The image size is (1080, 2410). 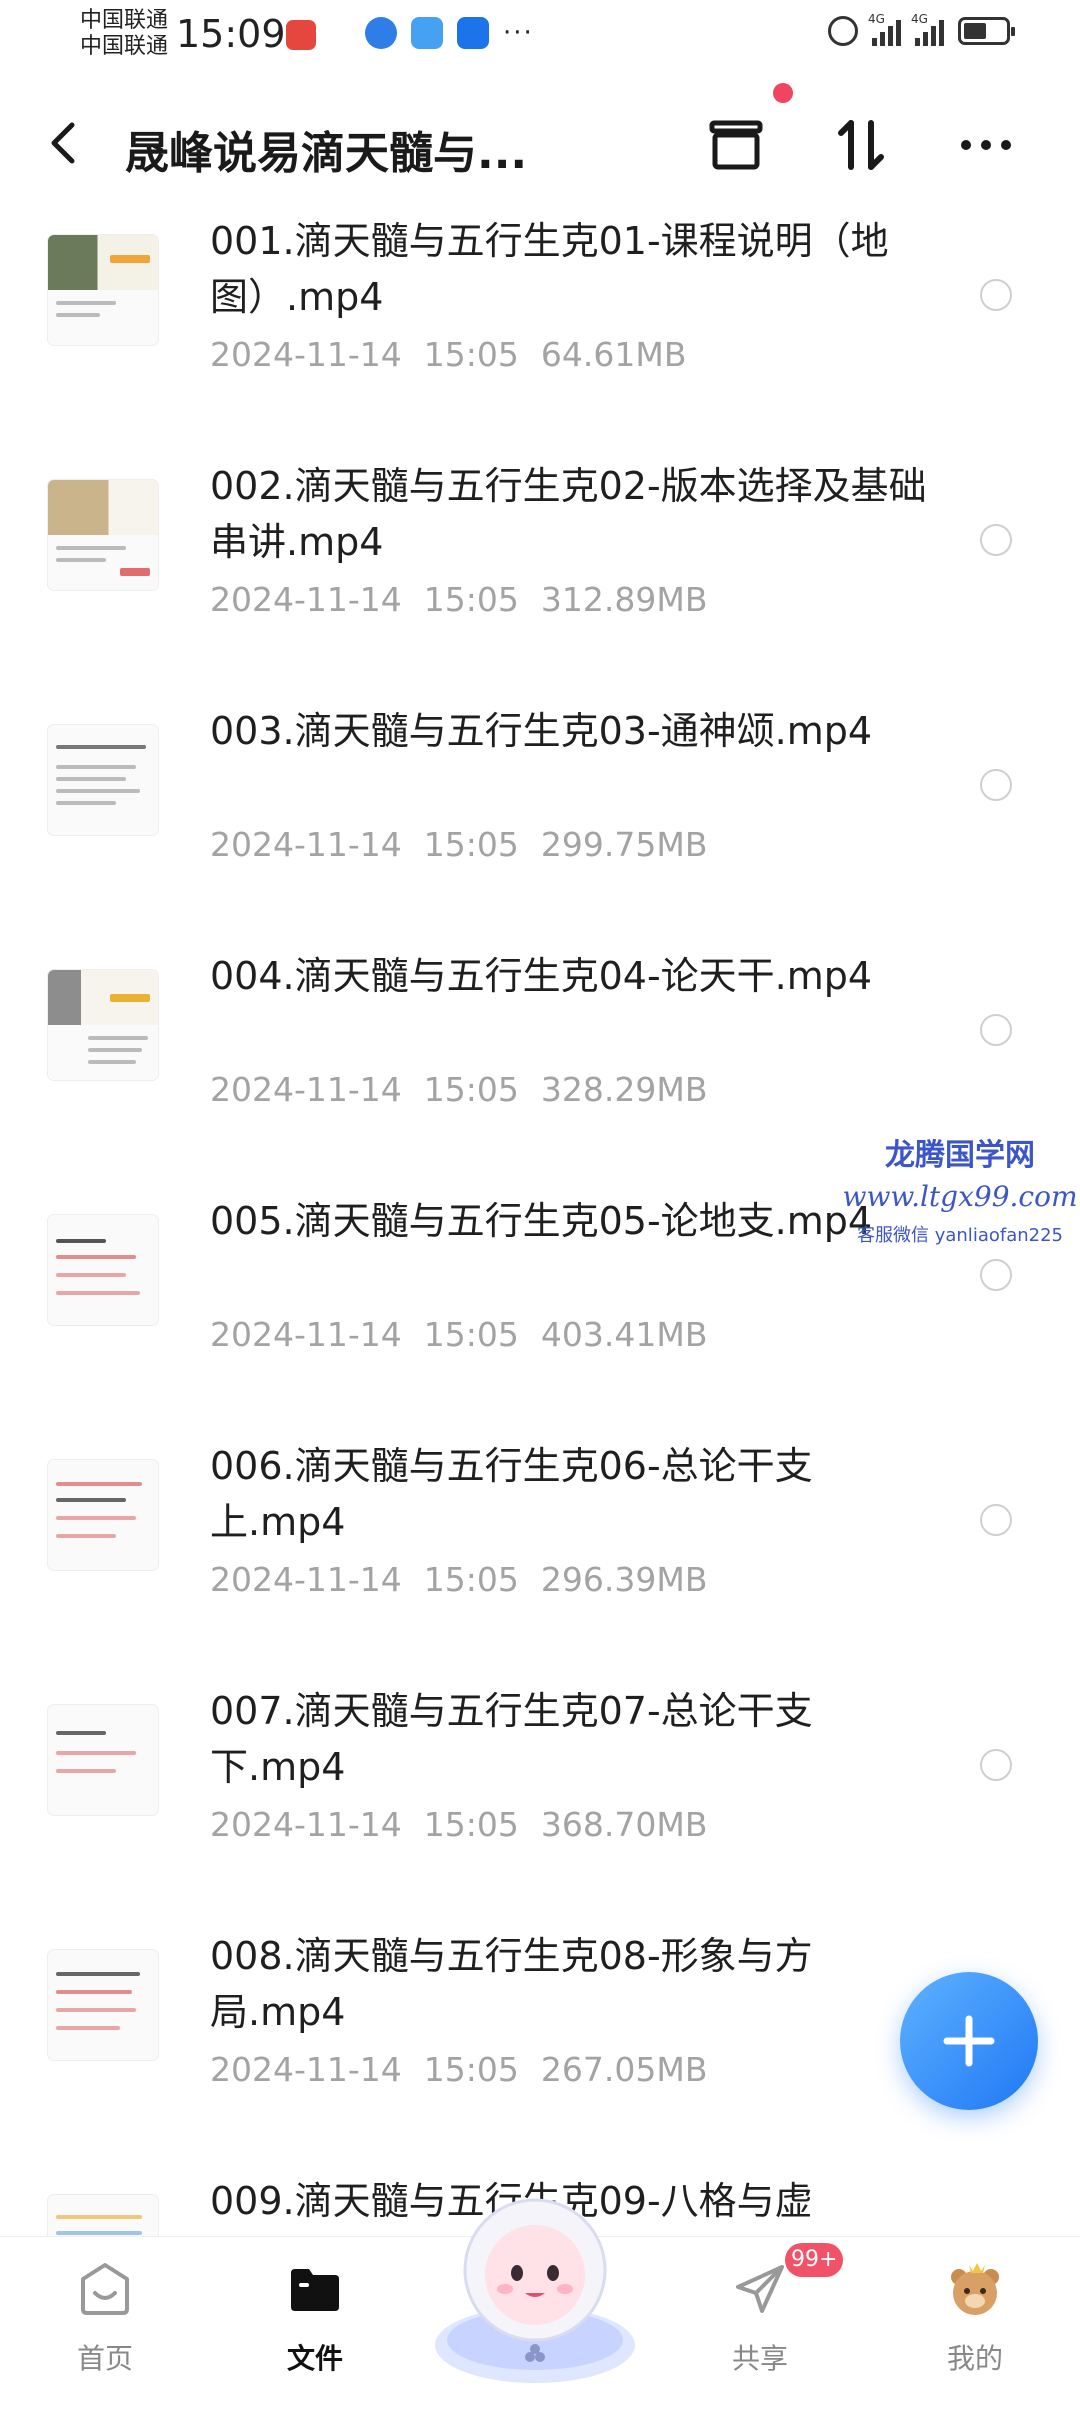 I want to click on file-meta: 2024-11-14 15:05 403.41MB, so click(x=469, y=1334).